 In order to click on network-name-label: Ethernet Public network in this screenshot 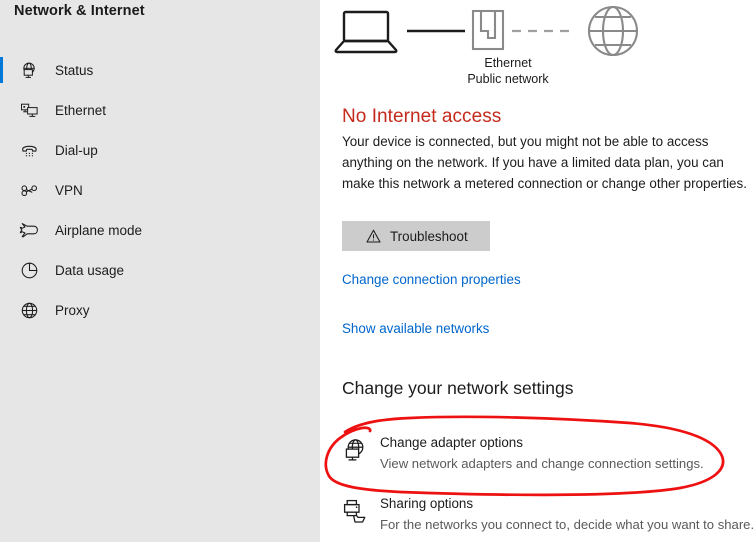, I will do `click(508, 71)`.